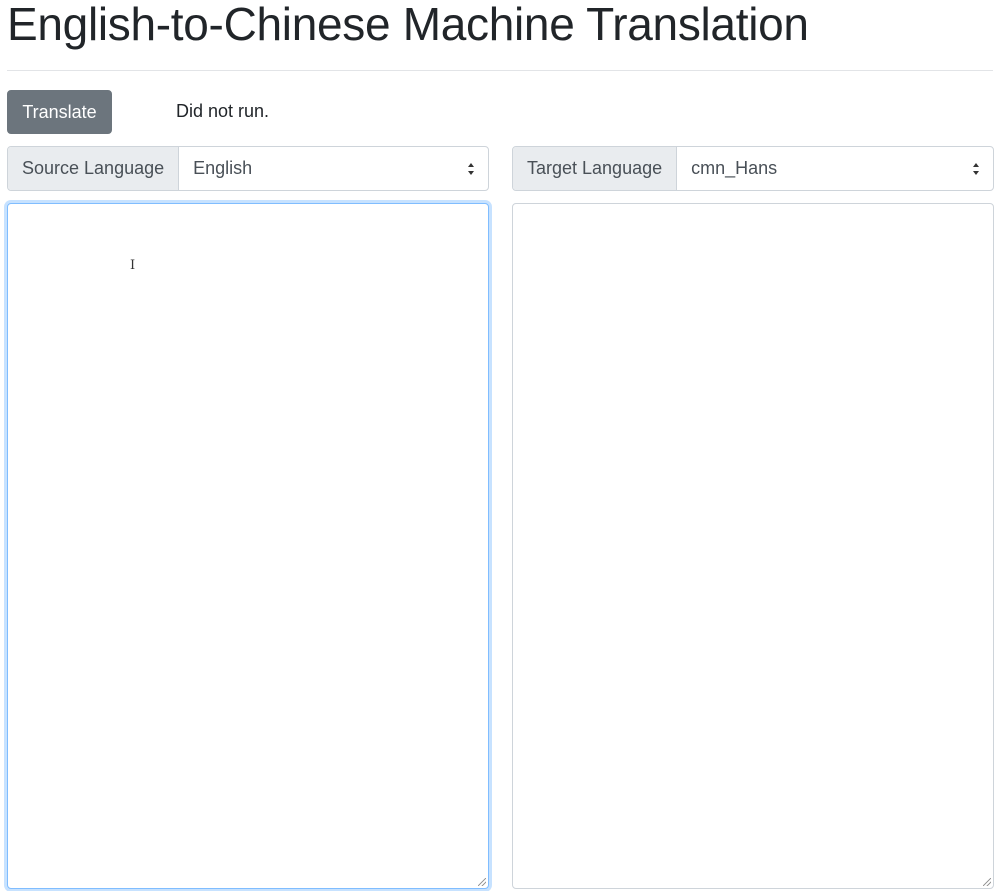 This screenshot has height=891, width=1000. I want to click on source-language-value: English, so click(223, 168).